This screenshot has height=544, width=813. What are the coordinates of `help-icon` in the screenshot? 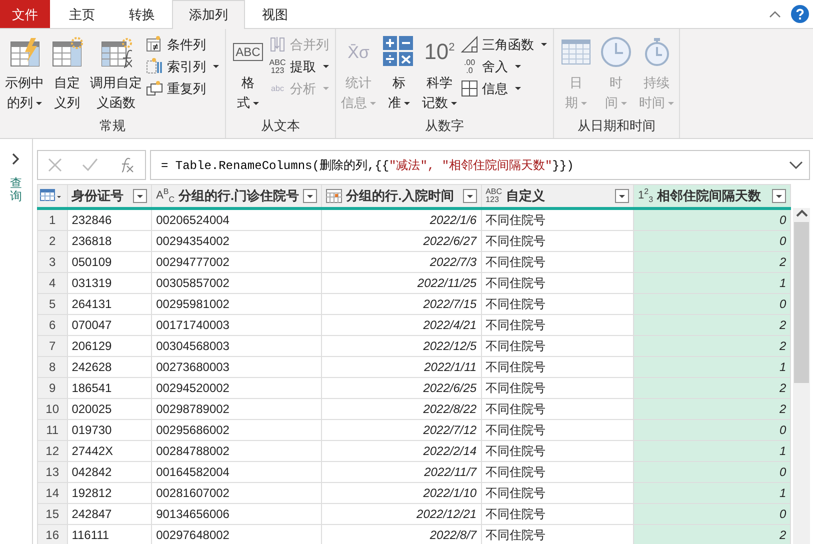 It's located at (800, 14).